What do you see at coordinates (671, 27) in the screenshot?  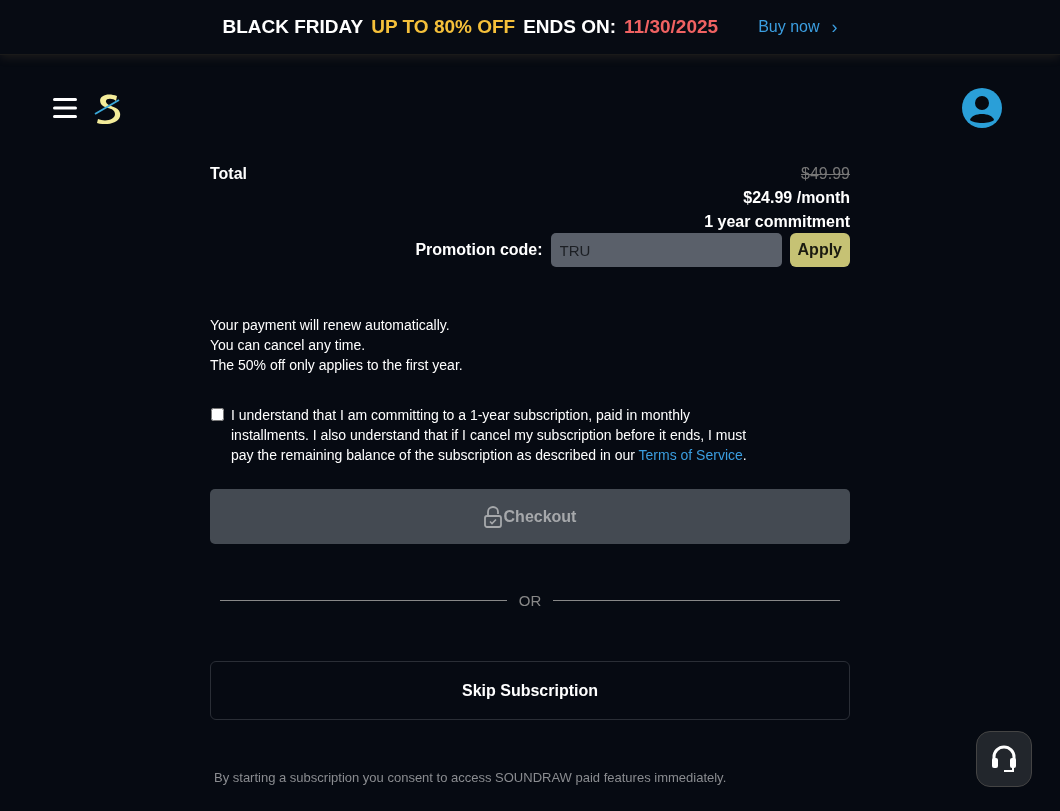 I see `banner-date: 11/30/2025` at bounding box center [671, 27].